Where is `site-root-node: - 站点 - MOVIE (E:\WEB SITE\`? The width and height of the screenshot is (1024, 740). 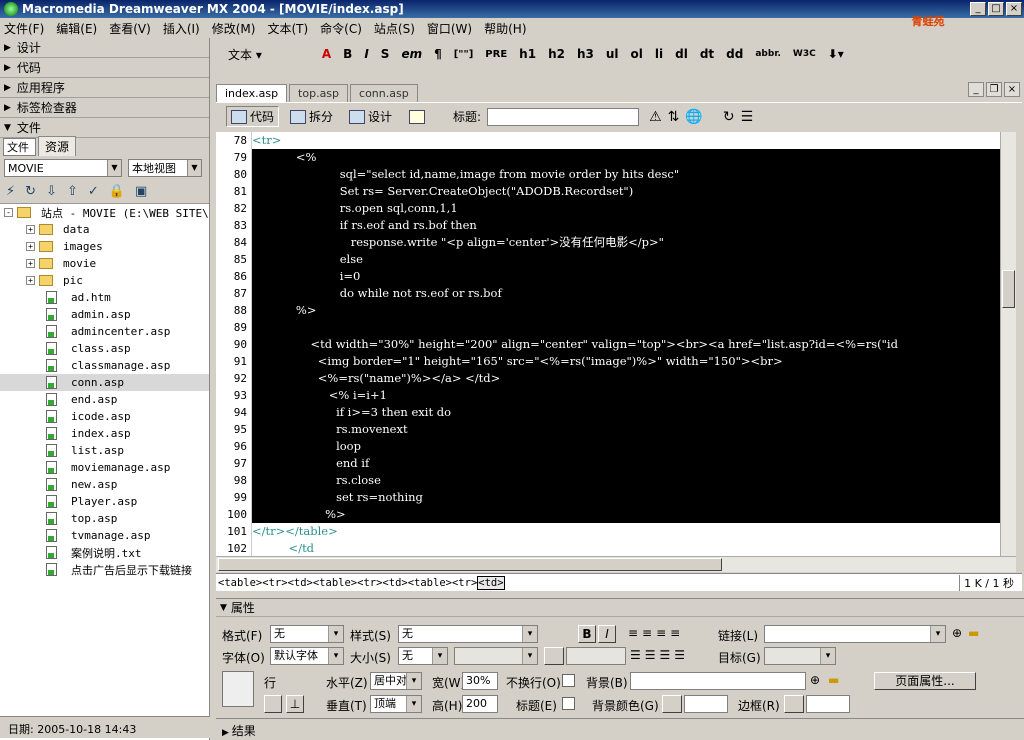
site-root-node: - 站点 - MOVIE (E:\WEB SITE\ is located at coordinates (104, 212).